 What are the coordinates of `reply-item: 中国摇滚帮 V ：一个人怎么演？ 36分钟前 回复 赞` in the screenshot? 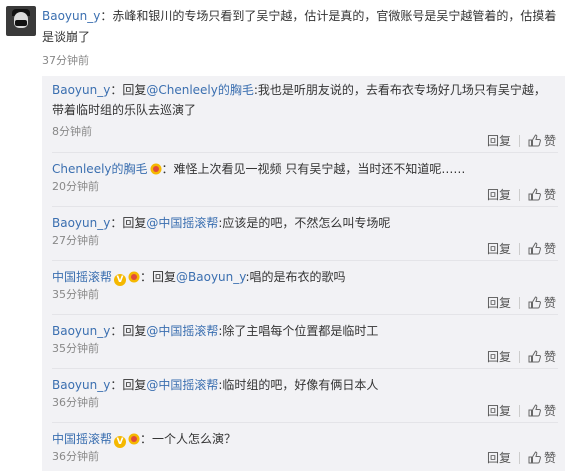 It's located at (305, 446).